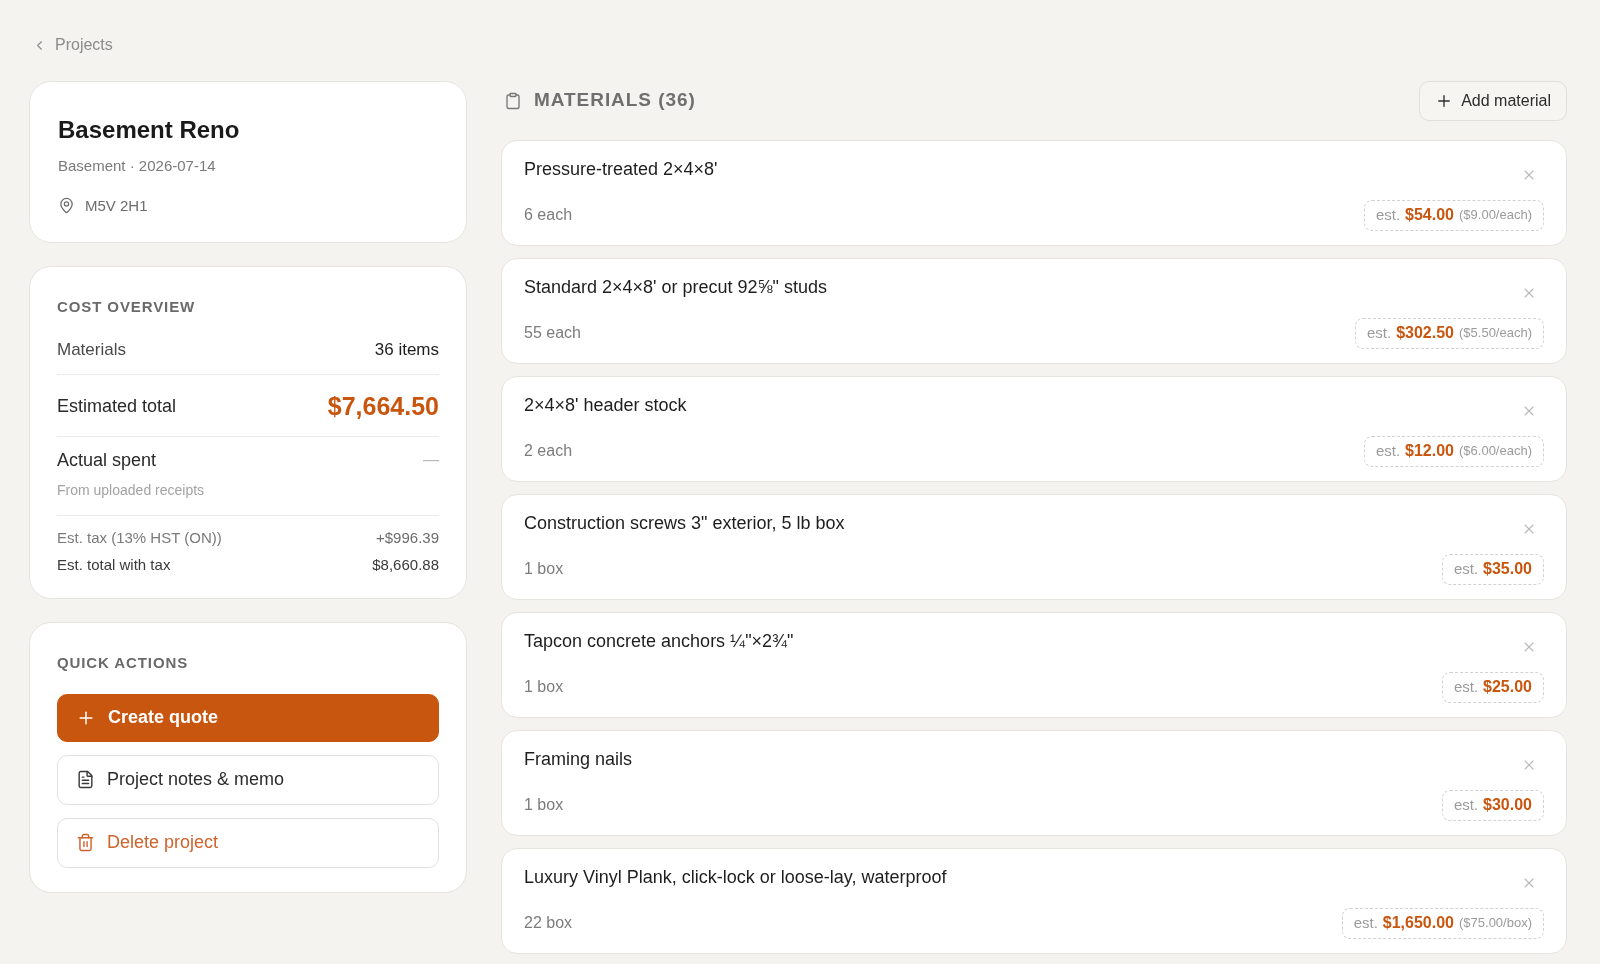  I want to click on create-quote-button: Create quote, so click(248, 717).